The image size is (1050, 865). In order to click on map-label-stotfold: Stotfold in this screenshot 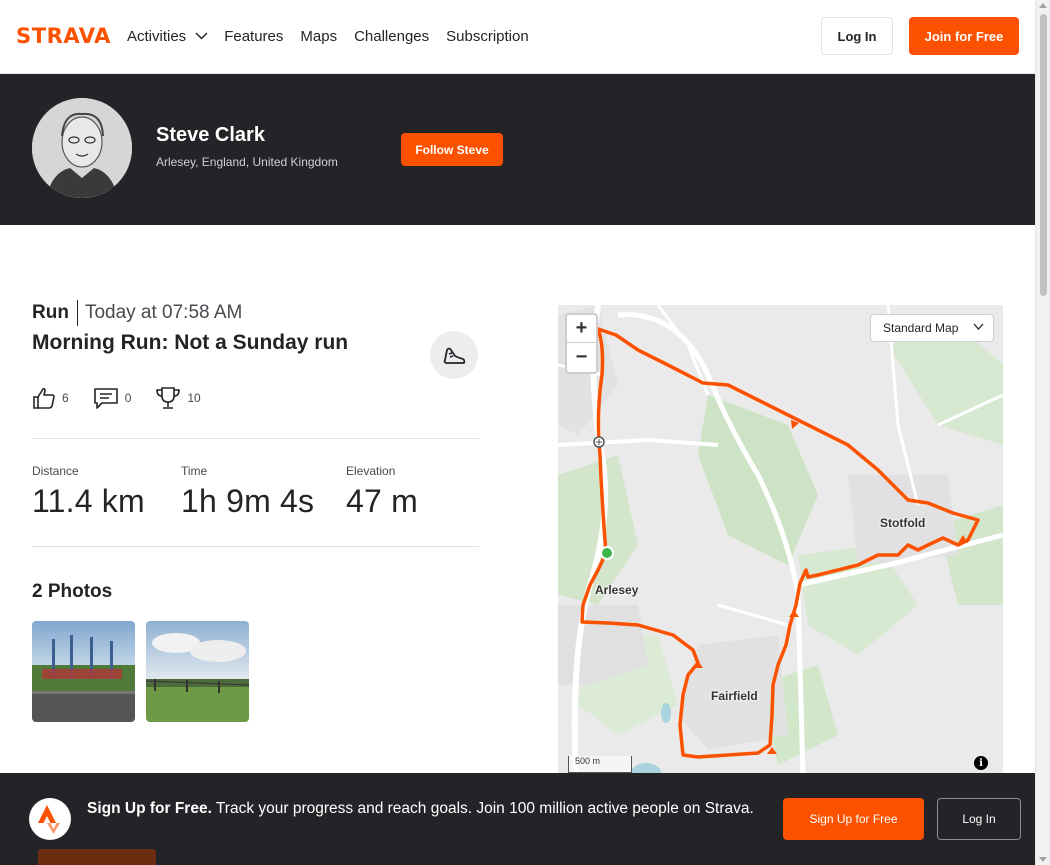, I will do `click(903, 523)`.